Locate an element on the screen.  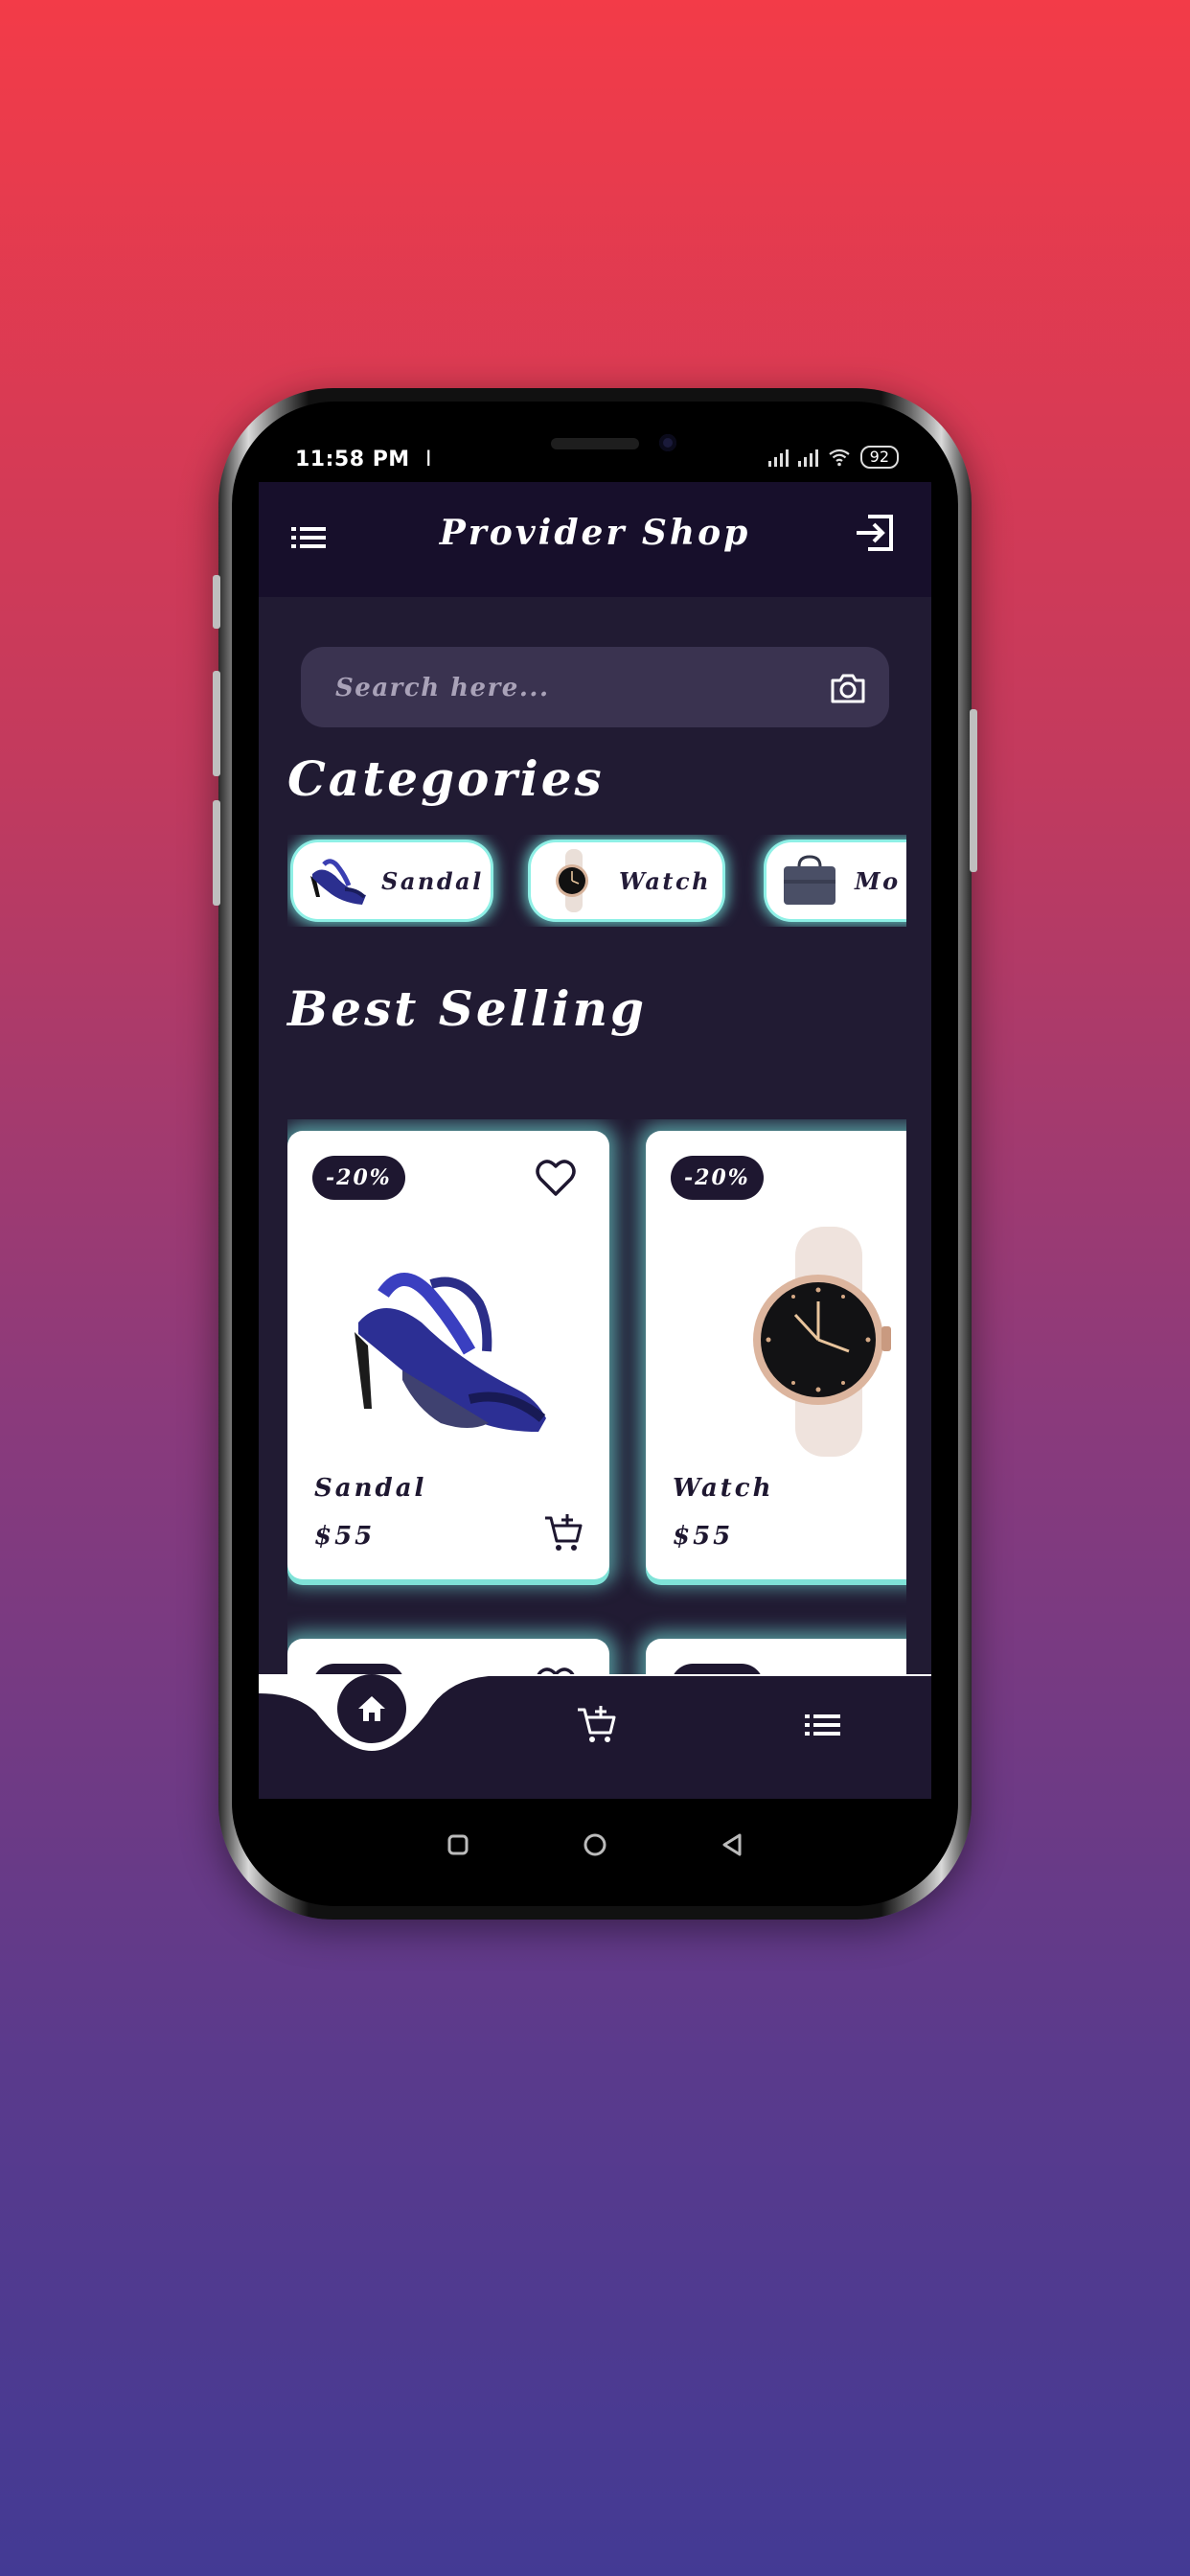
product-card-sandal: -20% Sandal $55 is located at coordinates (448, 1355).